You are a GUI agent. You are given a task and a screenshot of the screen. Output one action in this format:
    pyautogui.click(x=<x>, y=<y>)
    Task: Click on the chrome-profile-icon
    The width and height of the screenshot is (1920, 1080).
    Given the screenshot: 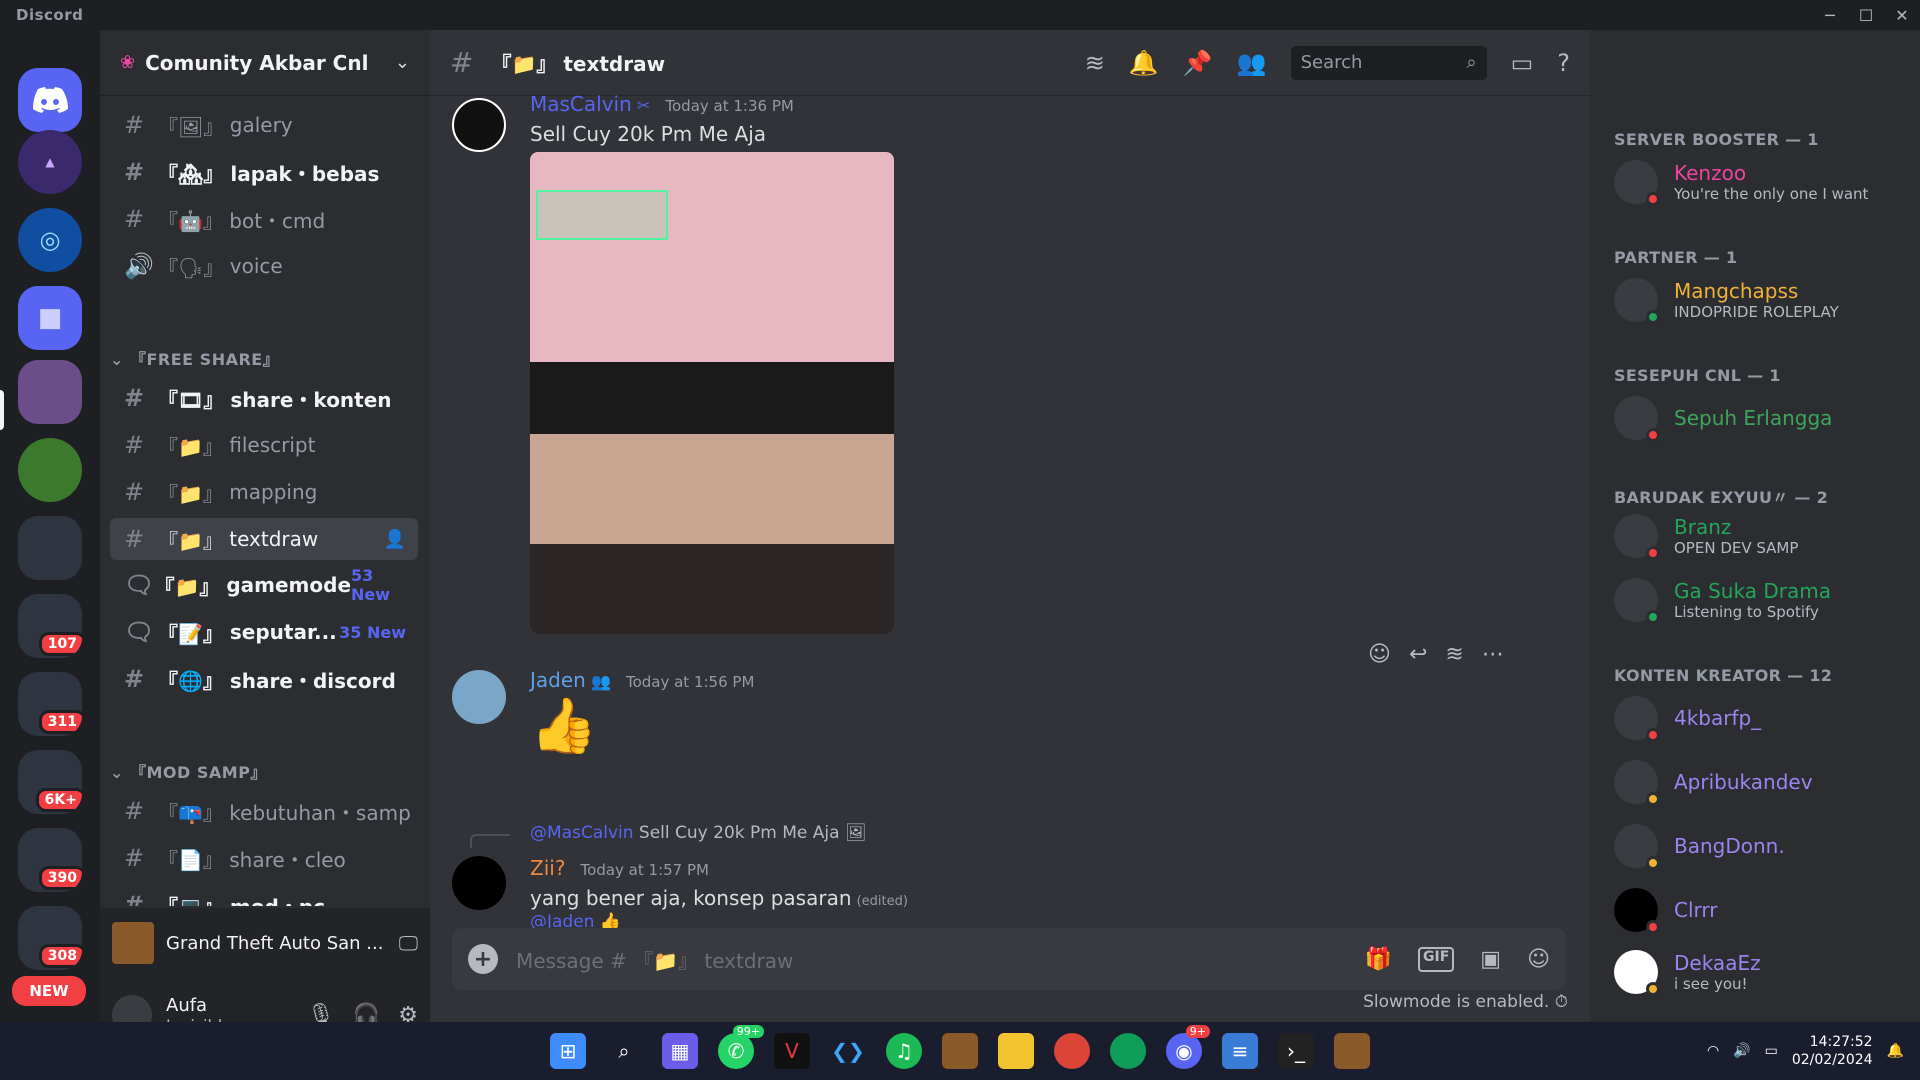 What is the action you would take?
    pyautogui.click(x=1128, y=1051)
    